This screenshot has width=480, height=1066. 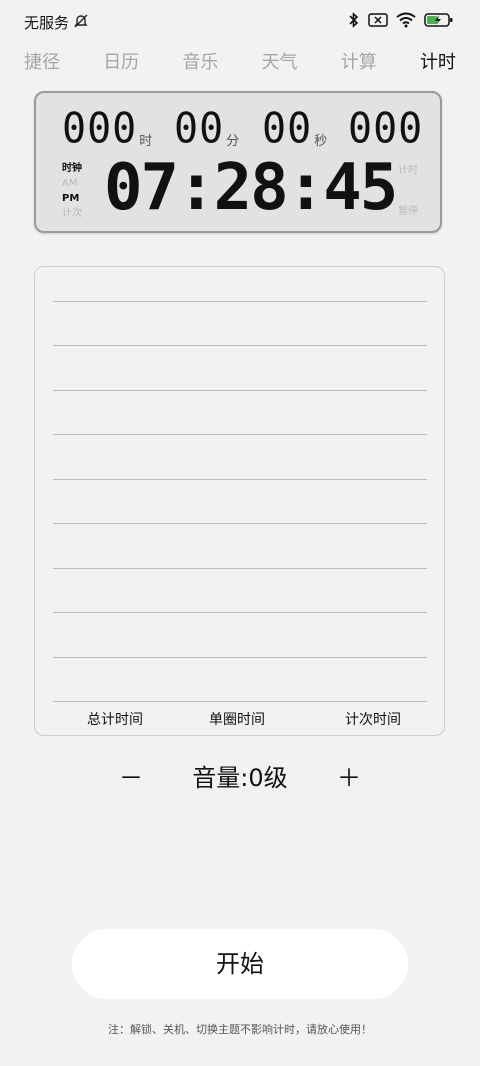 What do you see at coordinates (146, 141) in the screenshot?
I see `hours-unit: 时` at bounding box center [146, 141].